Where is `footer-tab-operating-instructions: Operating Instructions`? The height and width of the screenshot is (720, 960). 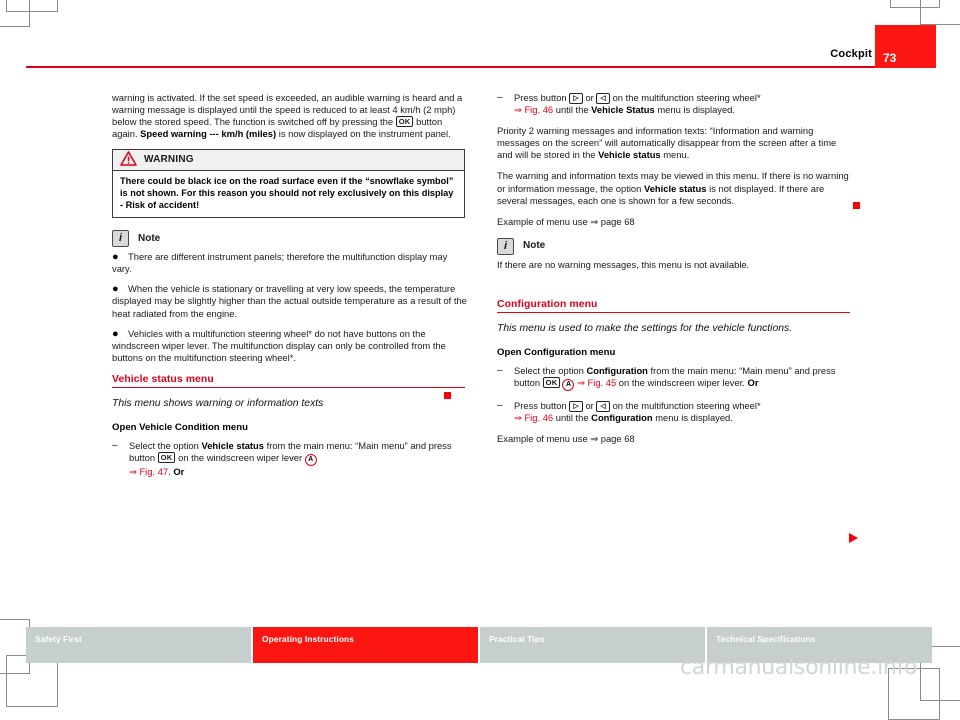 footer-tab-operating-instructions: Operating Instructions is located at coordinates (365, 645).